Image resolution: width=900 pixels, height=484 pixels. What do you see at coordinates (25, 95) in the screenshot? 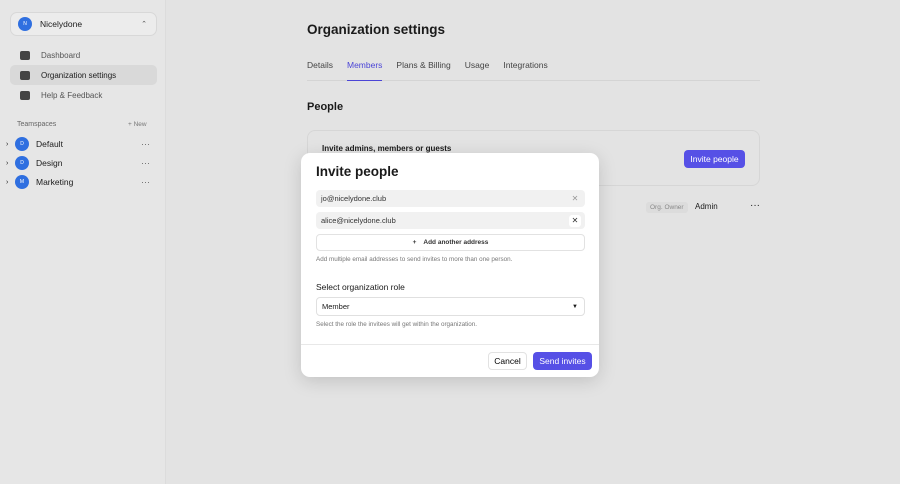
I see `chat-icon` at bounding box center [25, 95].